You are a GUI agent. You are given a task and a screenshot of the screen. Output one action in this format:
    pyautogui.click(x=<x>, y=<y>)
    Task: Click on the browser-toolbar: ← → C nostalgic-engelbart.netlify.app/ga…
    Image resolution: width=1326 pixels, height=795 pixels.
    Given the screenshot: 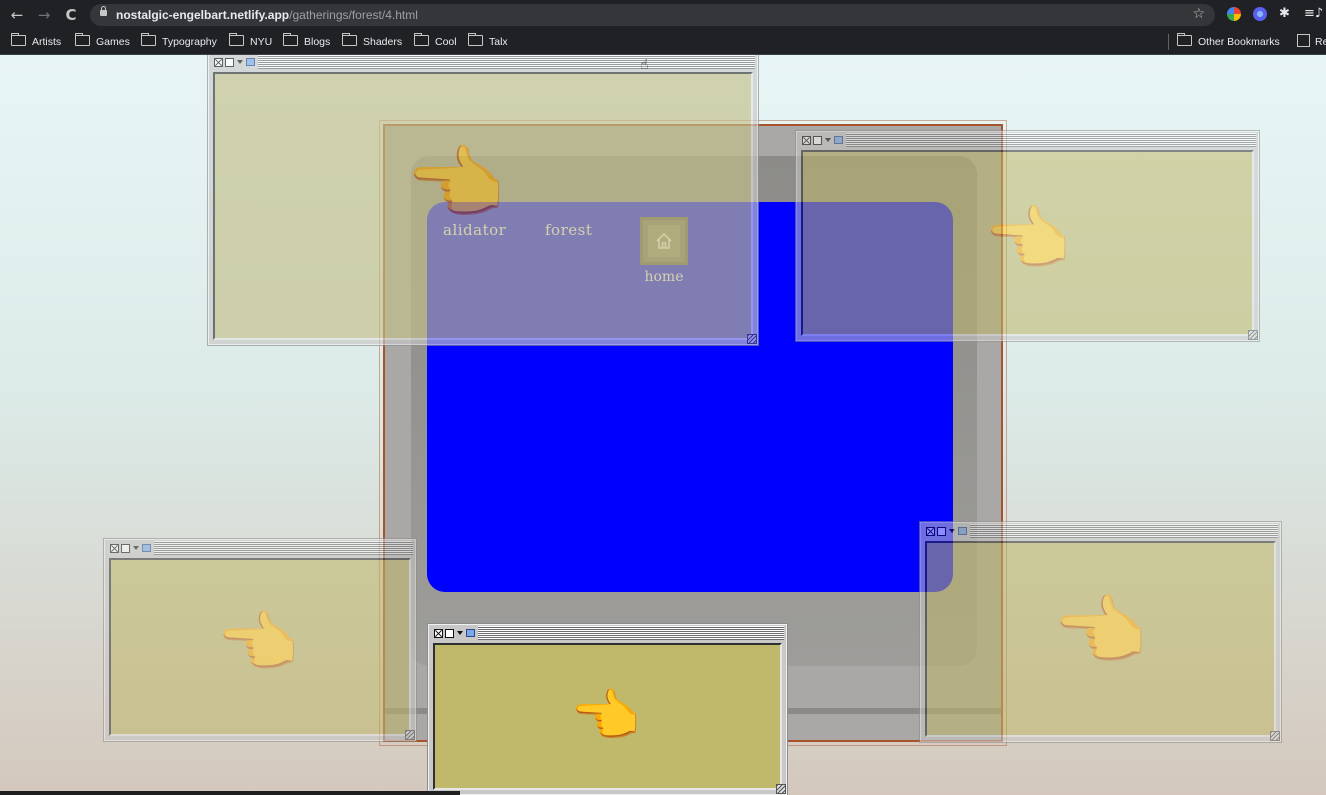 What is the action you would take?
    pyautogui.click(x=663, y=15)
    